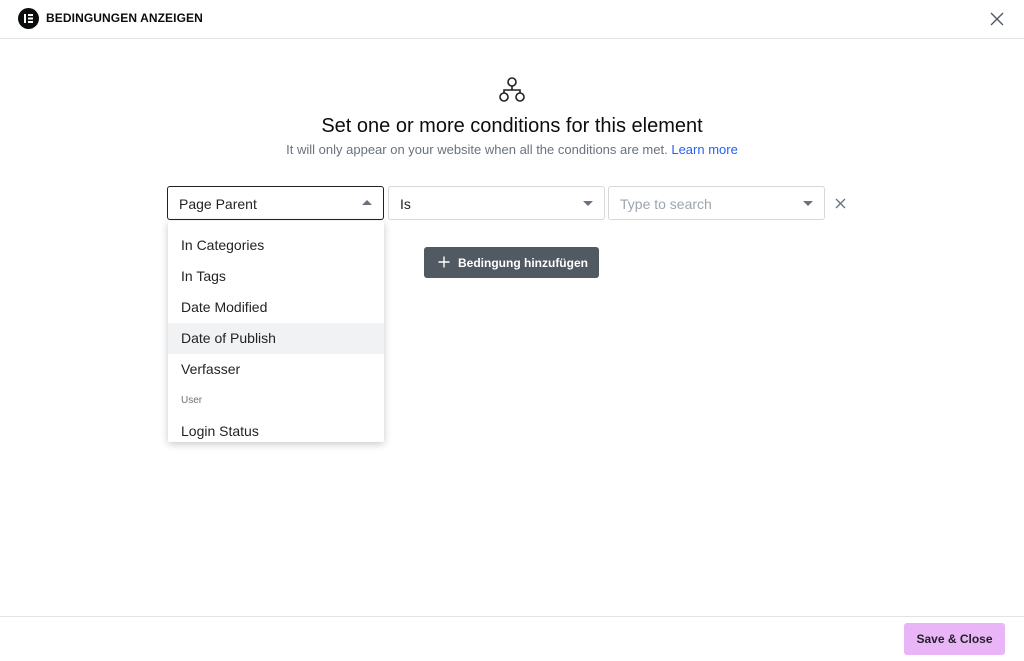  What do you see at coordinates (276, 245) in the screenshot?
I see `dropdown-option-in-categories: In Categories` at bounding box center [276, 245].